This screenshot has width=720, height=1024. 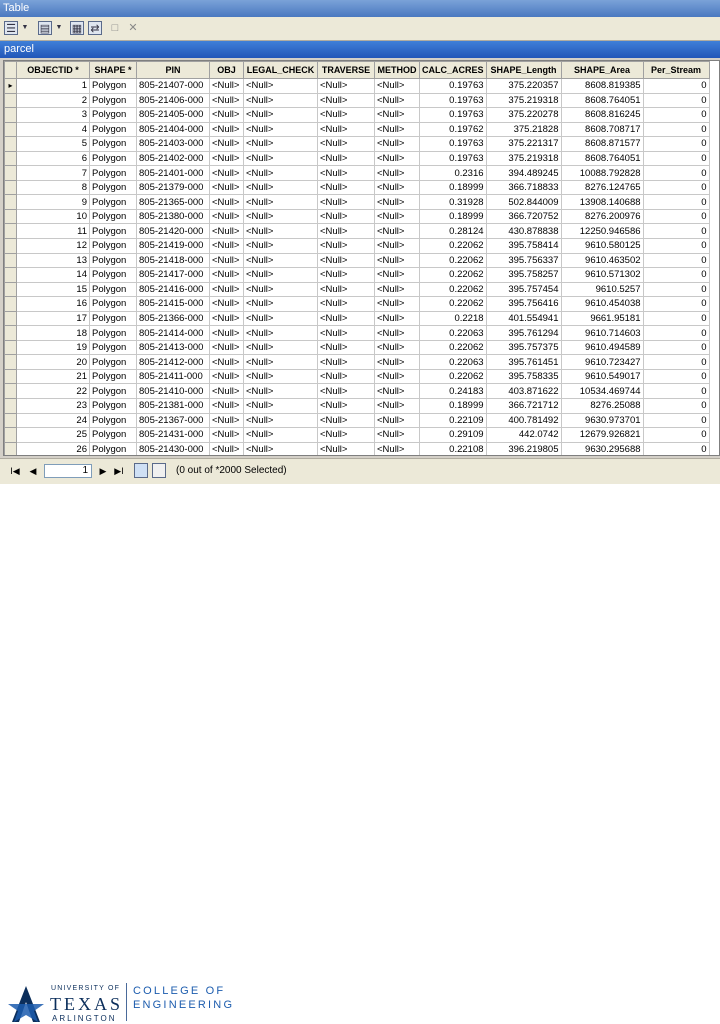 I want to click on table-cell: 9610.723427, so click(x=602, y=362).